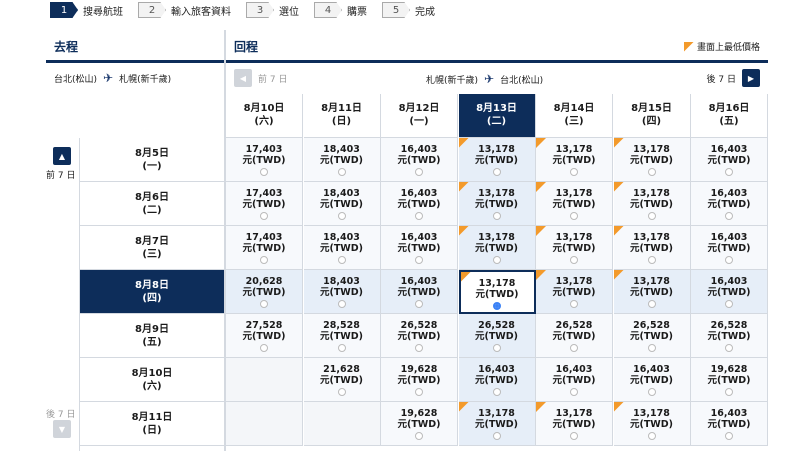  I want to click on fare-cell: 21,628 元(TWD), so click(342, 380).